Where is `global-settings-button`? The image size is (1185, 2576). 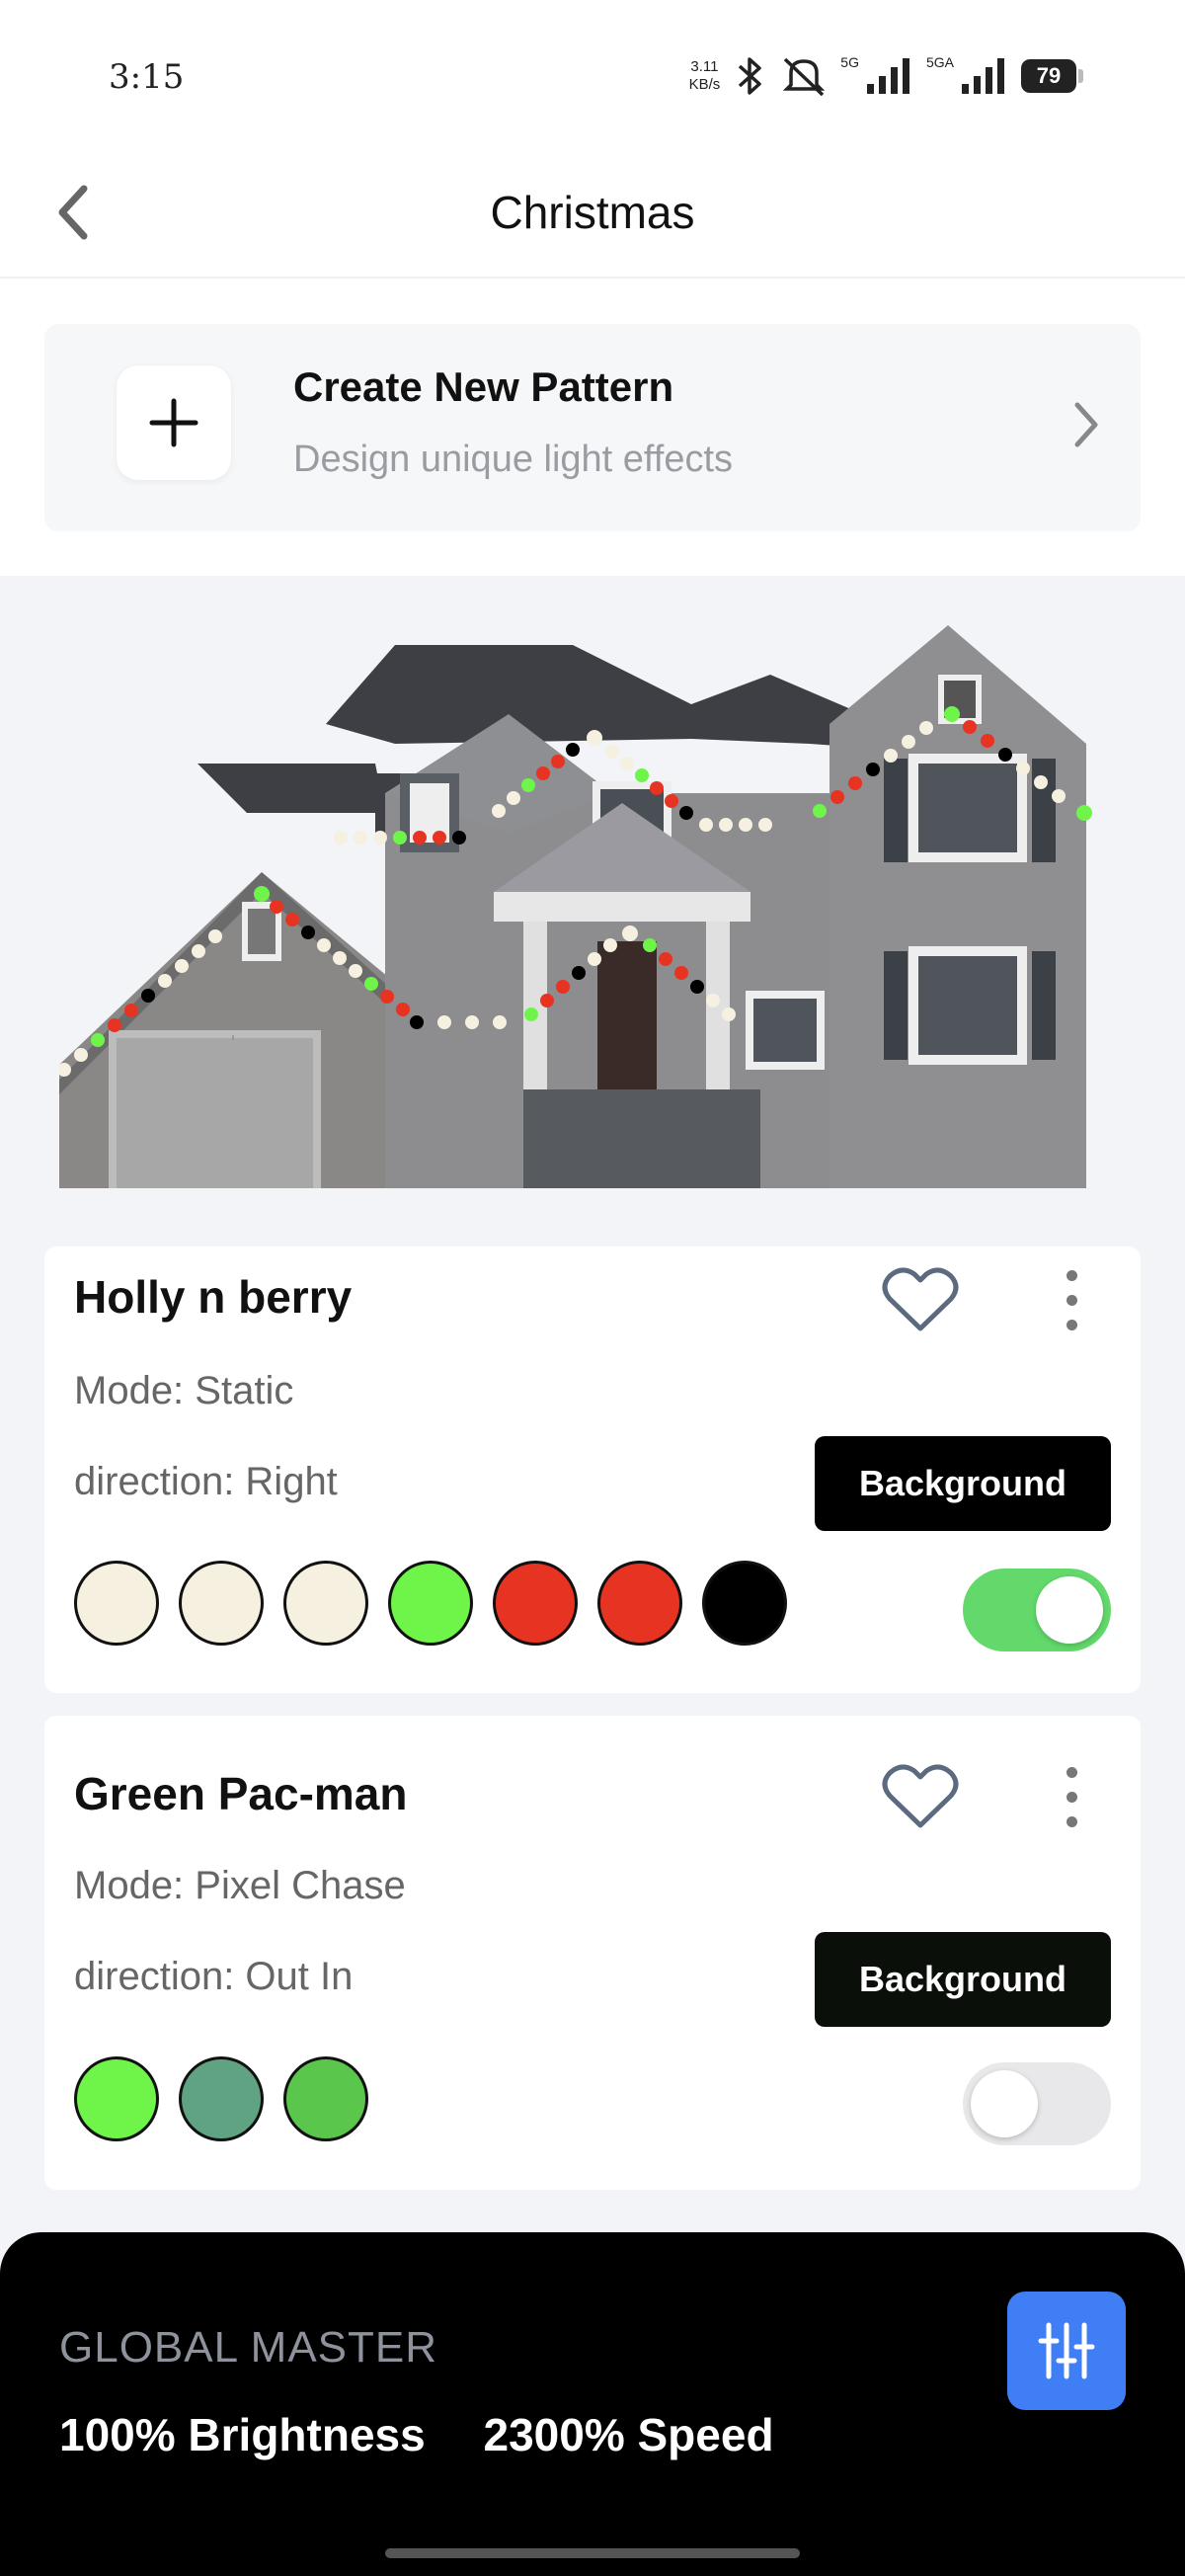
global-settings-button is located at coordinates (1066, 2351).